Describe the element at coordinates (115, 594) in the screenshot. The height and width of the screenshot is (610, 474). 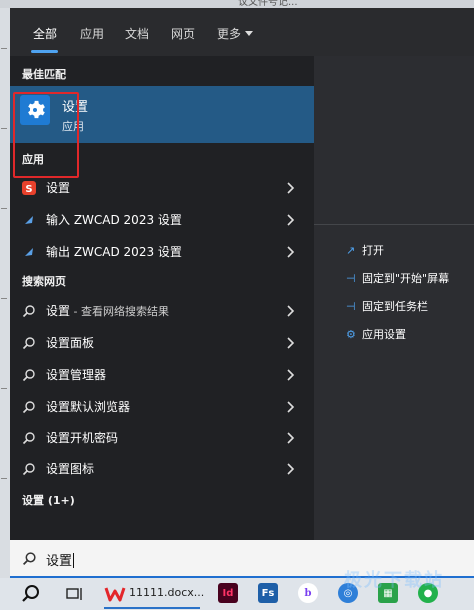
I see `wps-icon` at that location.